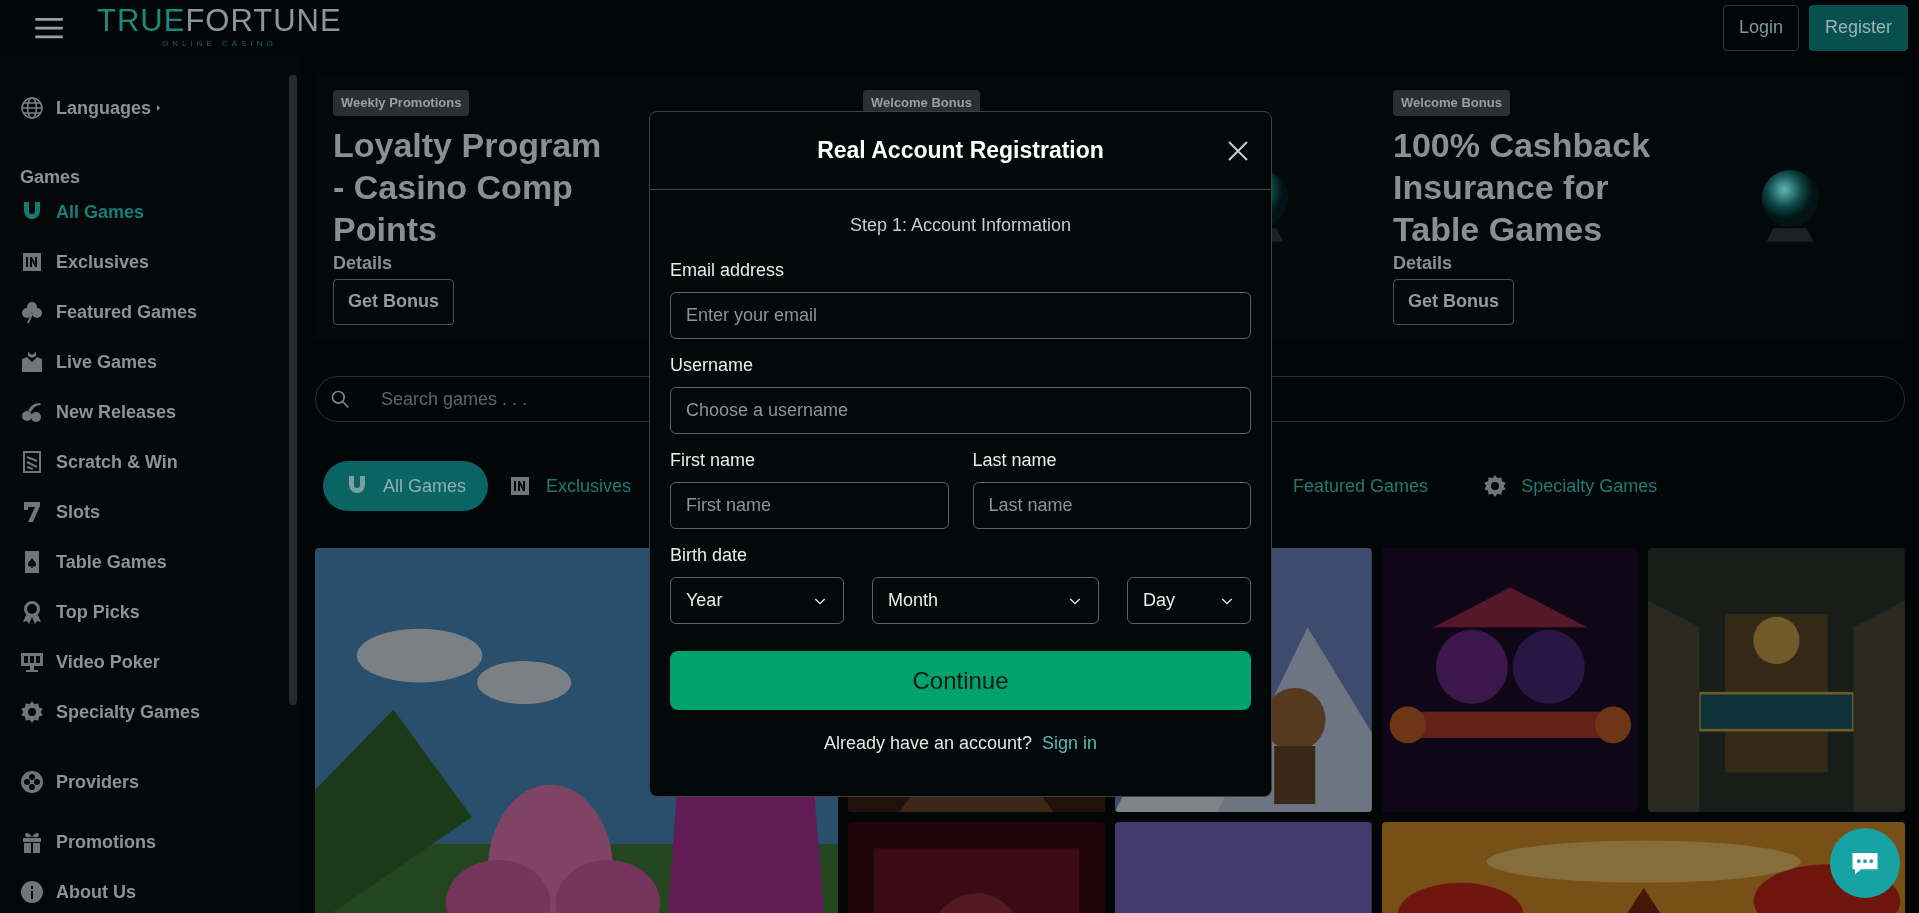 The image size is (1919, 913). I want to click on promo-title: 100% Cashback Insurance for Table Games, so click(1522, 187).